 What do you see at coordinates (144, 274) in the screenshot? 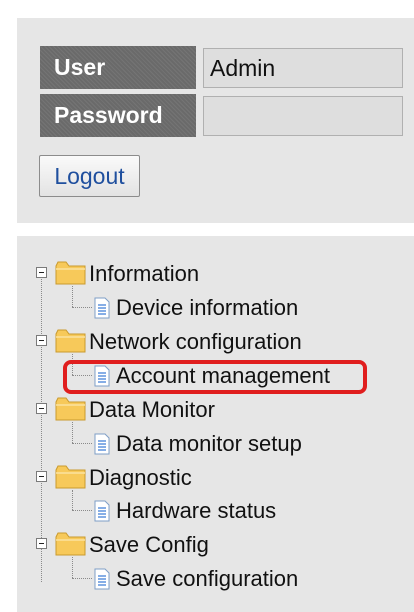
I see `tree-item-information: Information` at bounding box center [144, 274].